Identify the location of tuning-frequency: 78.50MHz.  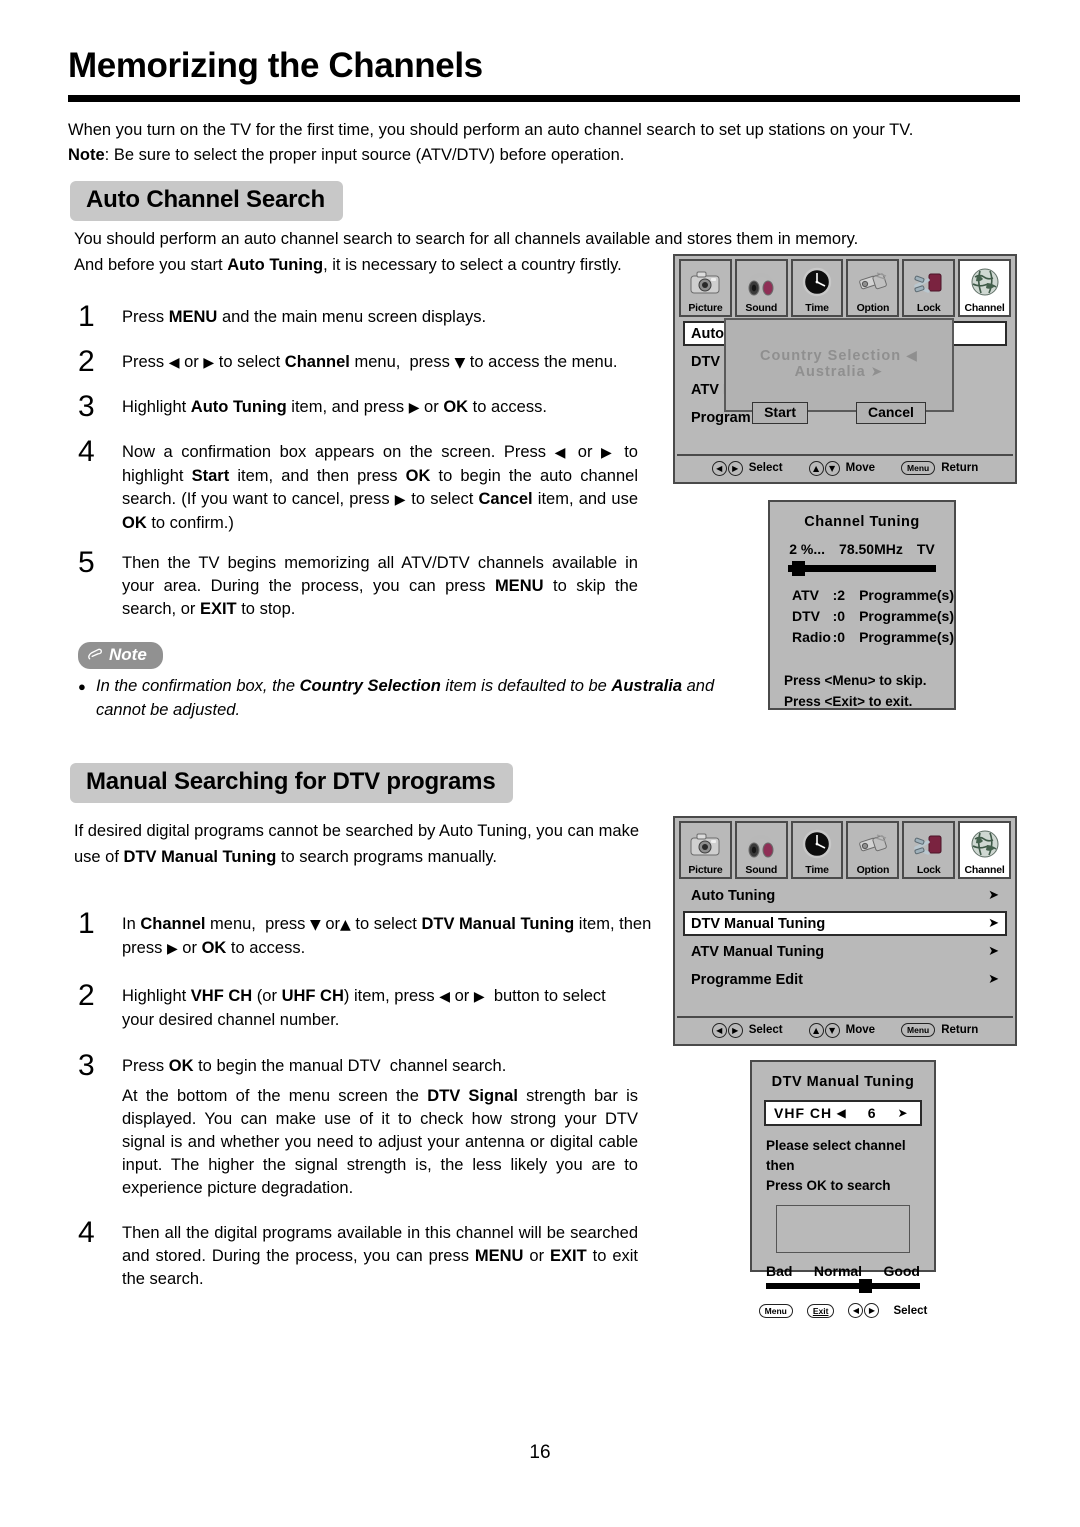
(871, 549).